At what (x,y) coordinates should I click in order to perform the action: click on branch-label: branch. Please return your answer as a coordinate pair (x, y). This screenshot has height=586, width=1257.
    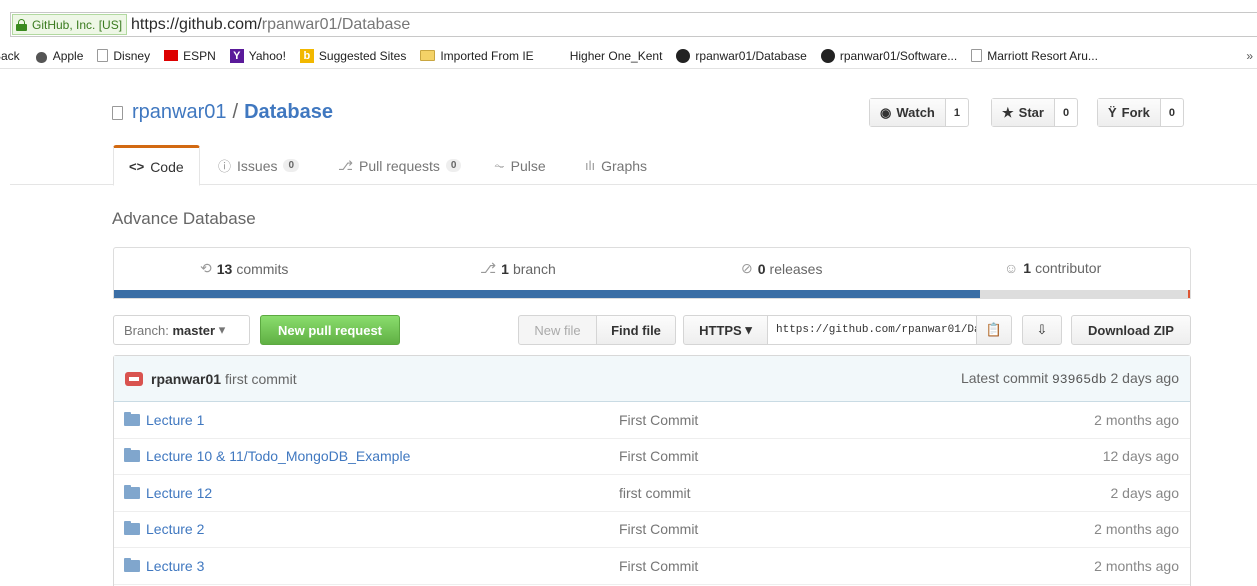
    Looking at the image, I should click on (534, 268).